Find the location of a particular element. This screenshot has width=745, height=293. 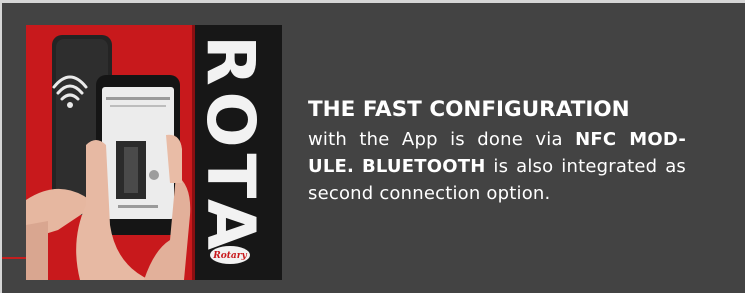

body-text-1: with the App is done via is located at coordinates (442, 139).